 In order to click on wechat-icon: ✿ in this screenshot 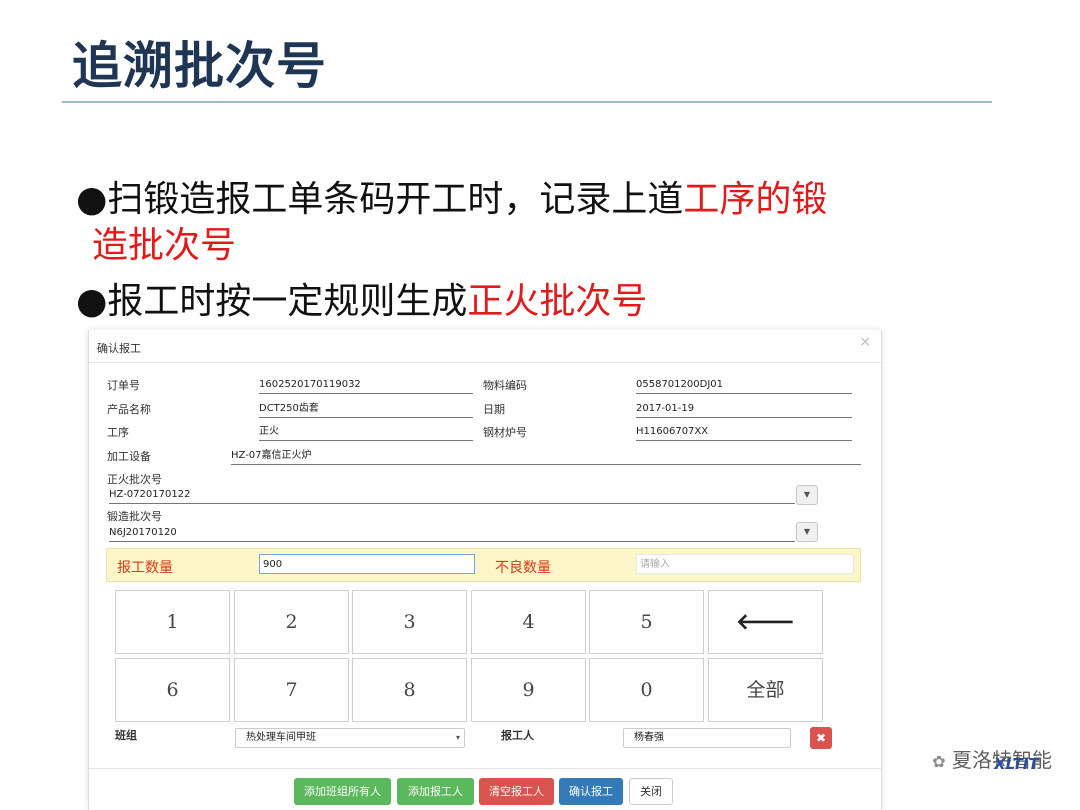, I will do `click(939, 761)`.